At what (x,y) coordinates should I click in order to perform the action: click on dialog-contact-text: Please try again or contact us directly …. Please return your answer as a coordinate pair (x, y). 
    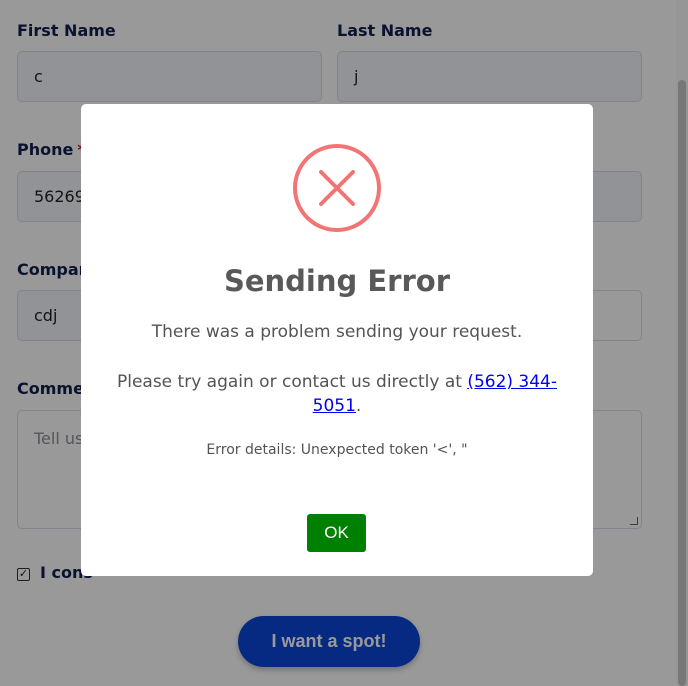
    Looking at the image, I should click on (337, 394).